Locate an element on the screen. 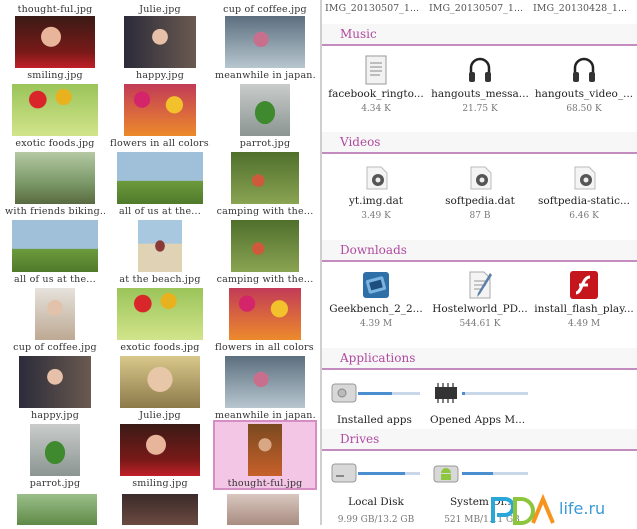 Image resolution: width=637 pixels, height=529 pixels. file-name: Local Disk is located at coordinates (376, 502).